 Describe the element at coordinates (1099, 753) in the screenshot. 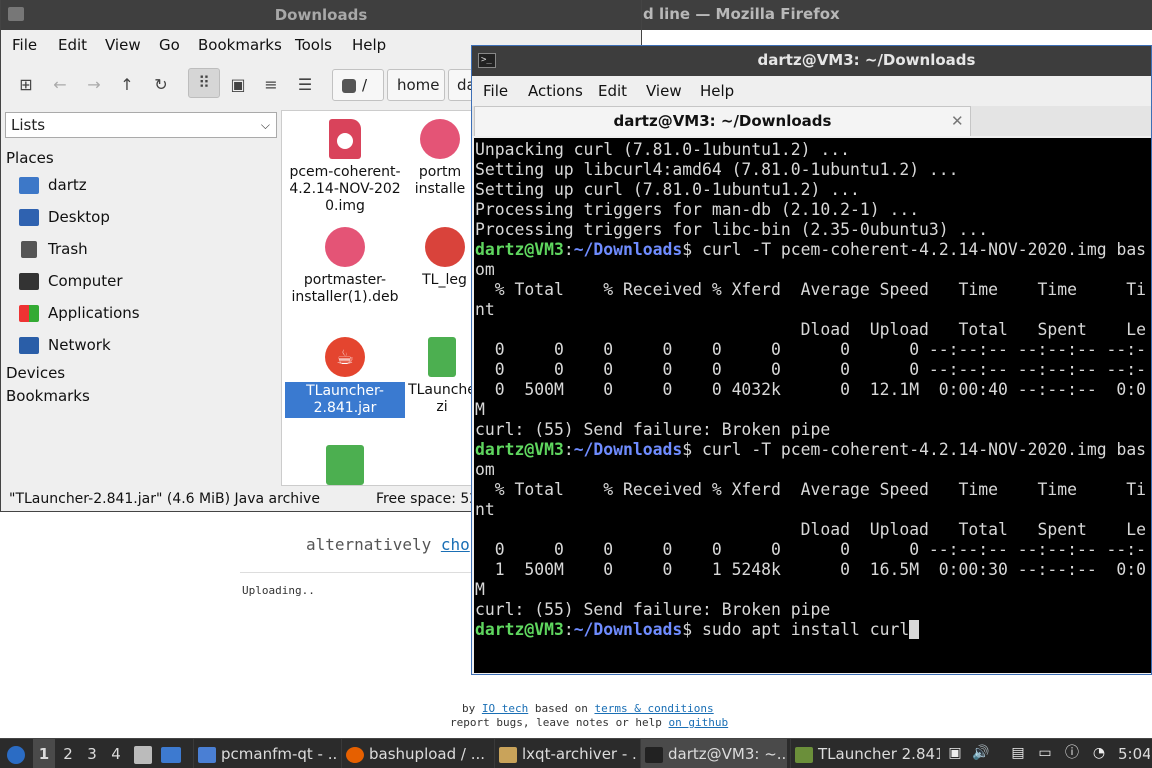

I see `network-status-icon: ◔` at that location.